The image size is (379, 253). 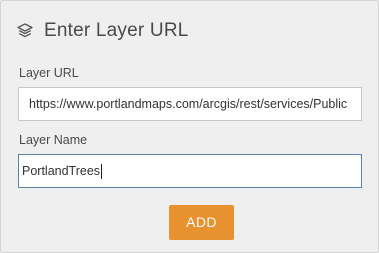 I want to click on layers-icon, so click(x=25, y=31).